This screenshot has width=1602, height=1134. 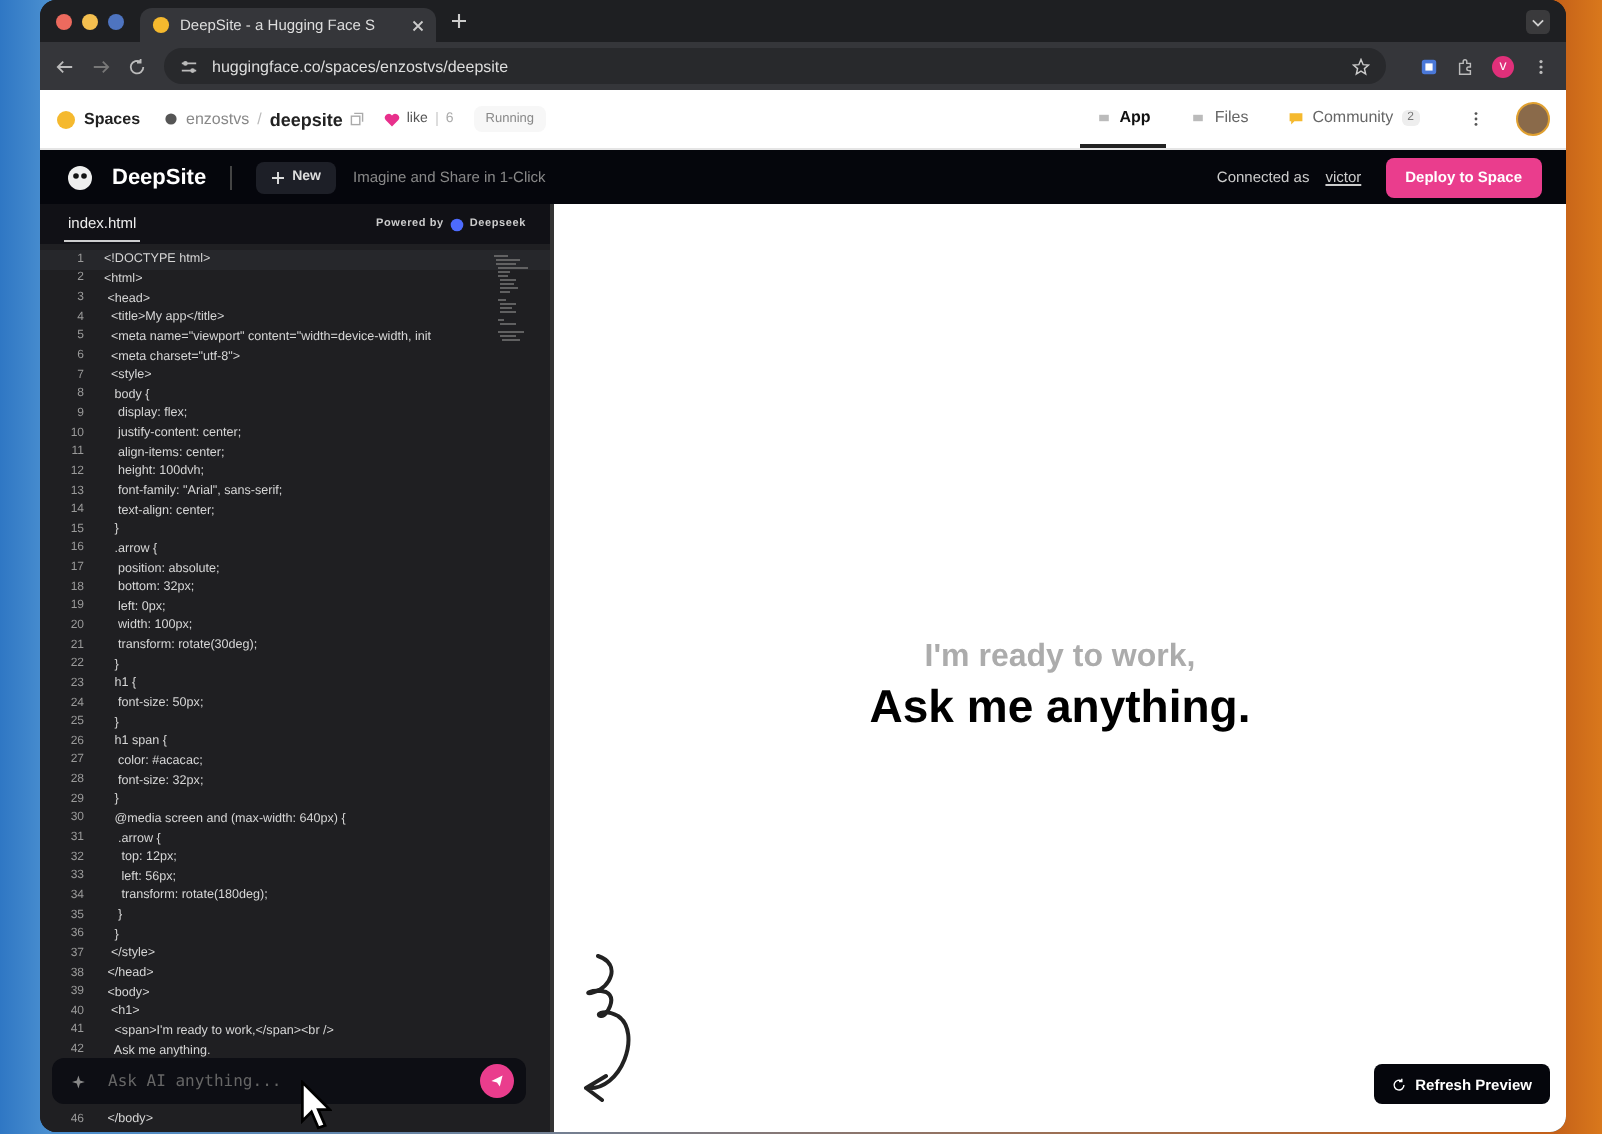 I want to click on user-avatar, so click(x=1533, y=119).